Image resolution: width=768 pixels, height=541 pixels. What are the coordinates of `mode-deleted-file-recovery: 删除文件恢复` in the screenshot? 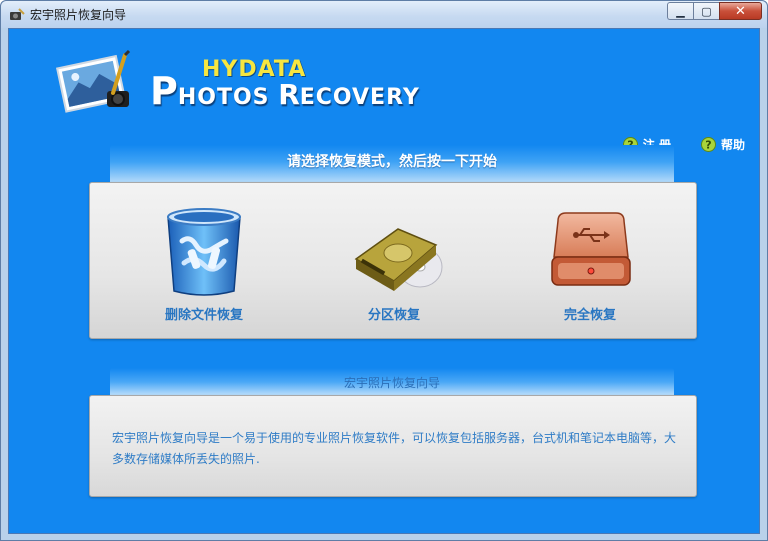 It's located at (204, 266).